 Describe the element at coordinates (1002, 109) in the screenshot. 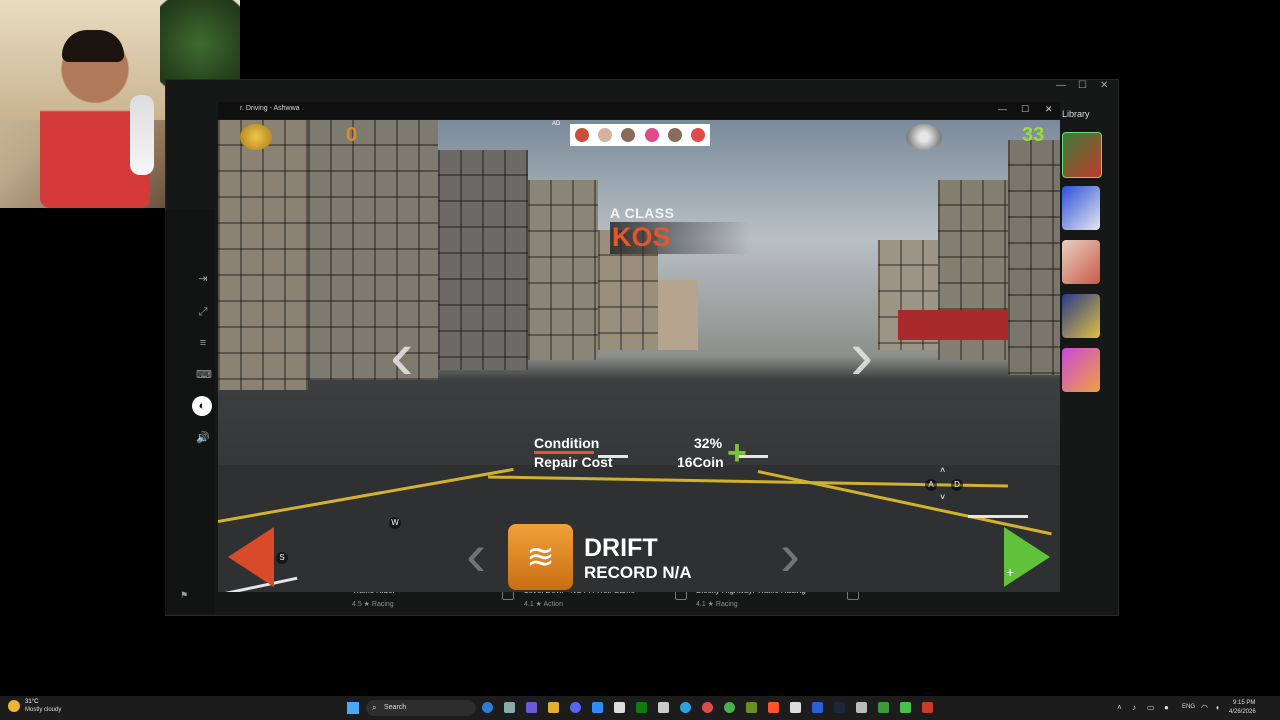

I see `game-minimize-button: —` at that location.